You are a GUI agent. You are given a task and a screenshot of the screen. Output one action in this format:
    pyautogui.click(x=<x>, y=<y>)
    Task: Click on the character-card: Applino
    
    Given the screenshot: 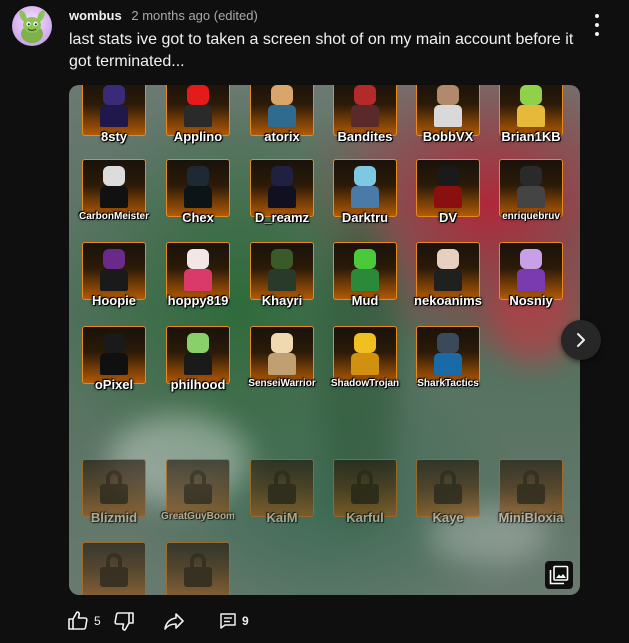 What is the action you would take?
    pyautogui.click(x=198, y=114)
    